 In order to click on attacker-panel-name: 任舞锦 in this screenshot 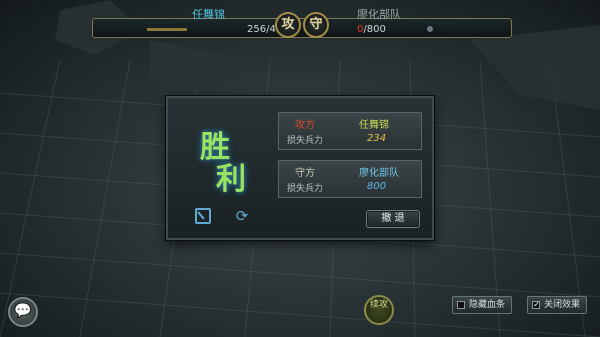, I will do `click(374, 125)`.